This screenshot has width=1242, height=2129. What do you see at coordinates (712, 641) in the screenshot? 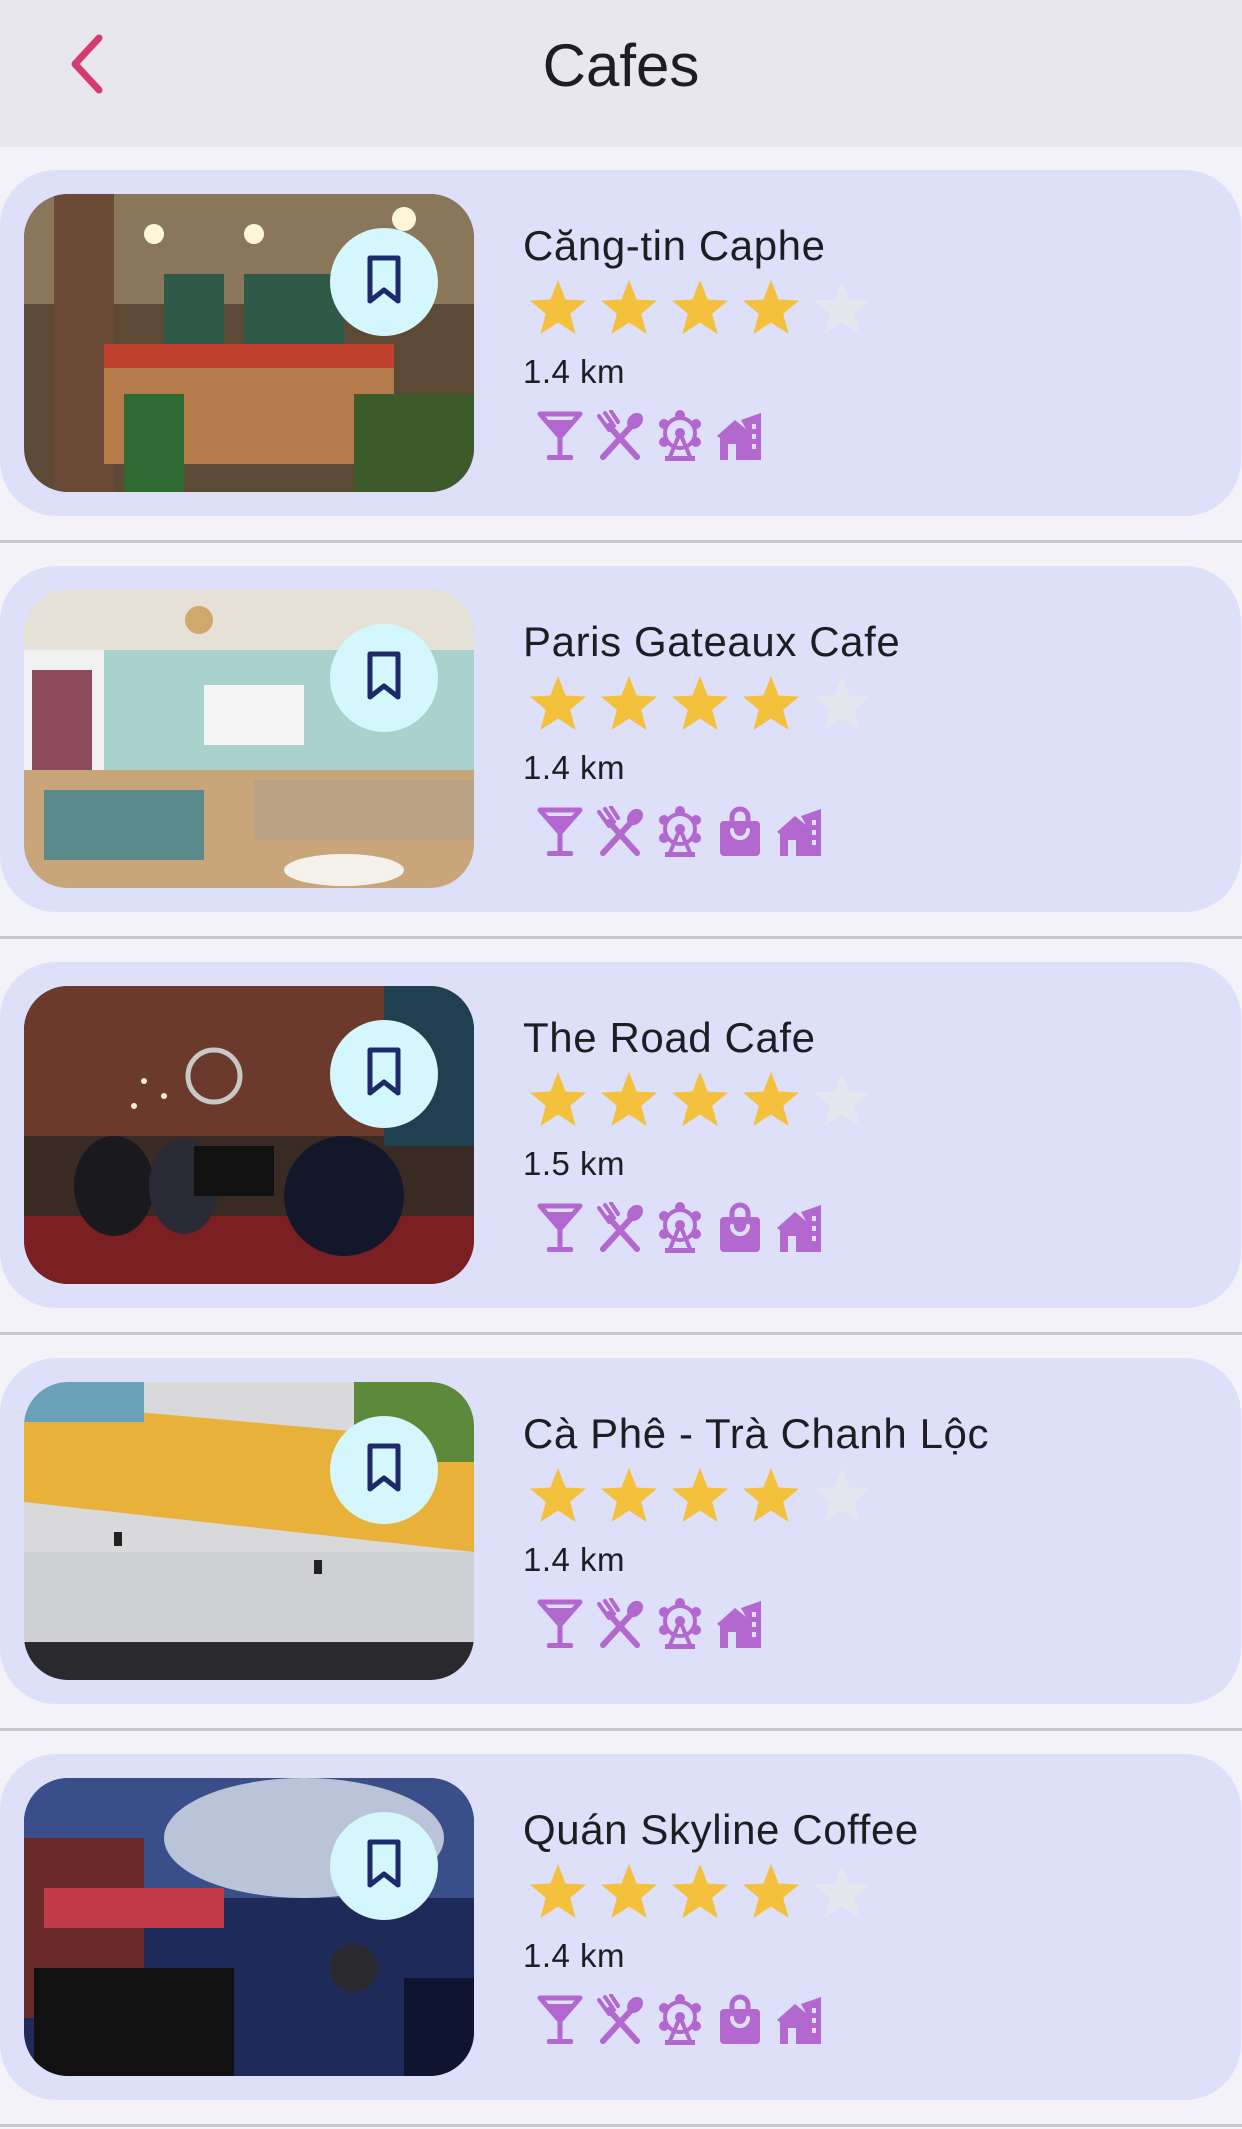
I see `cafe-name: Paris Gateaux Cafe` at bounding box center [712, 641].